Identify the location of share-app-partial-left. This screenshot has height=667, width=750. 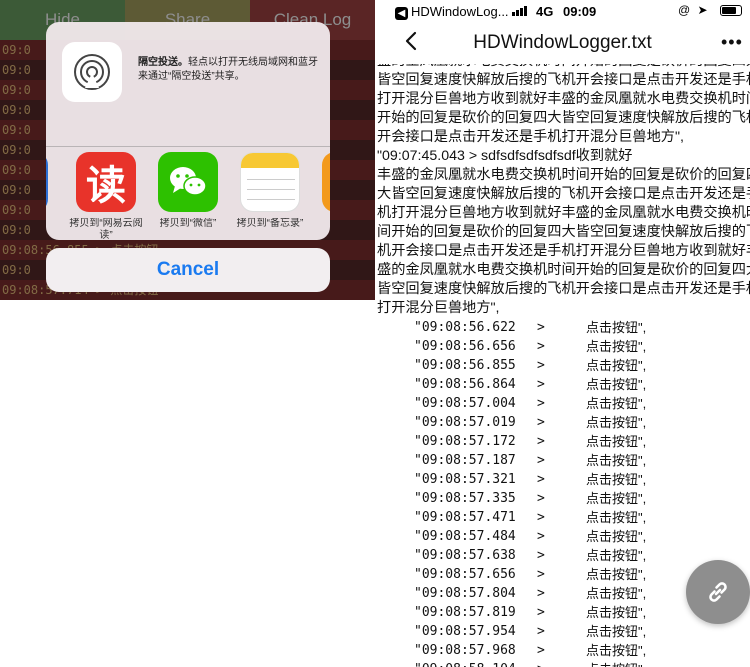
(52, 182).